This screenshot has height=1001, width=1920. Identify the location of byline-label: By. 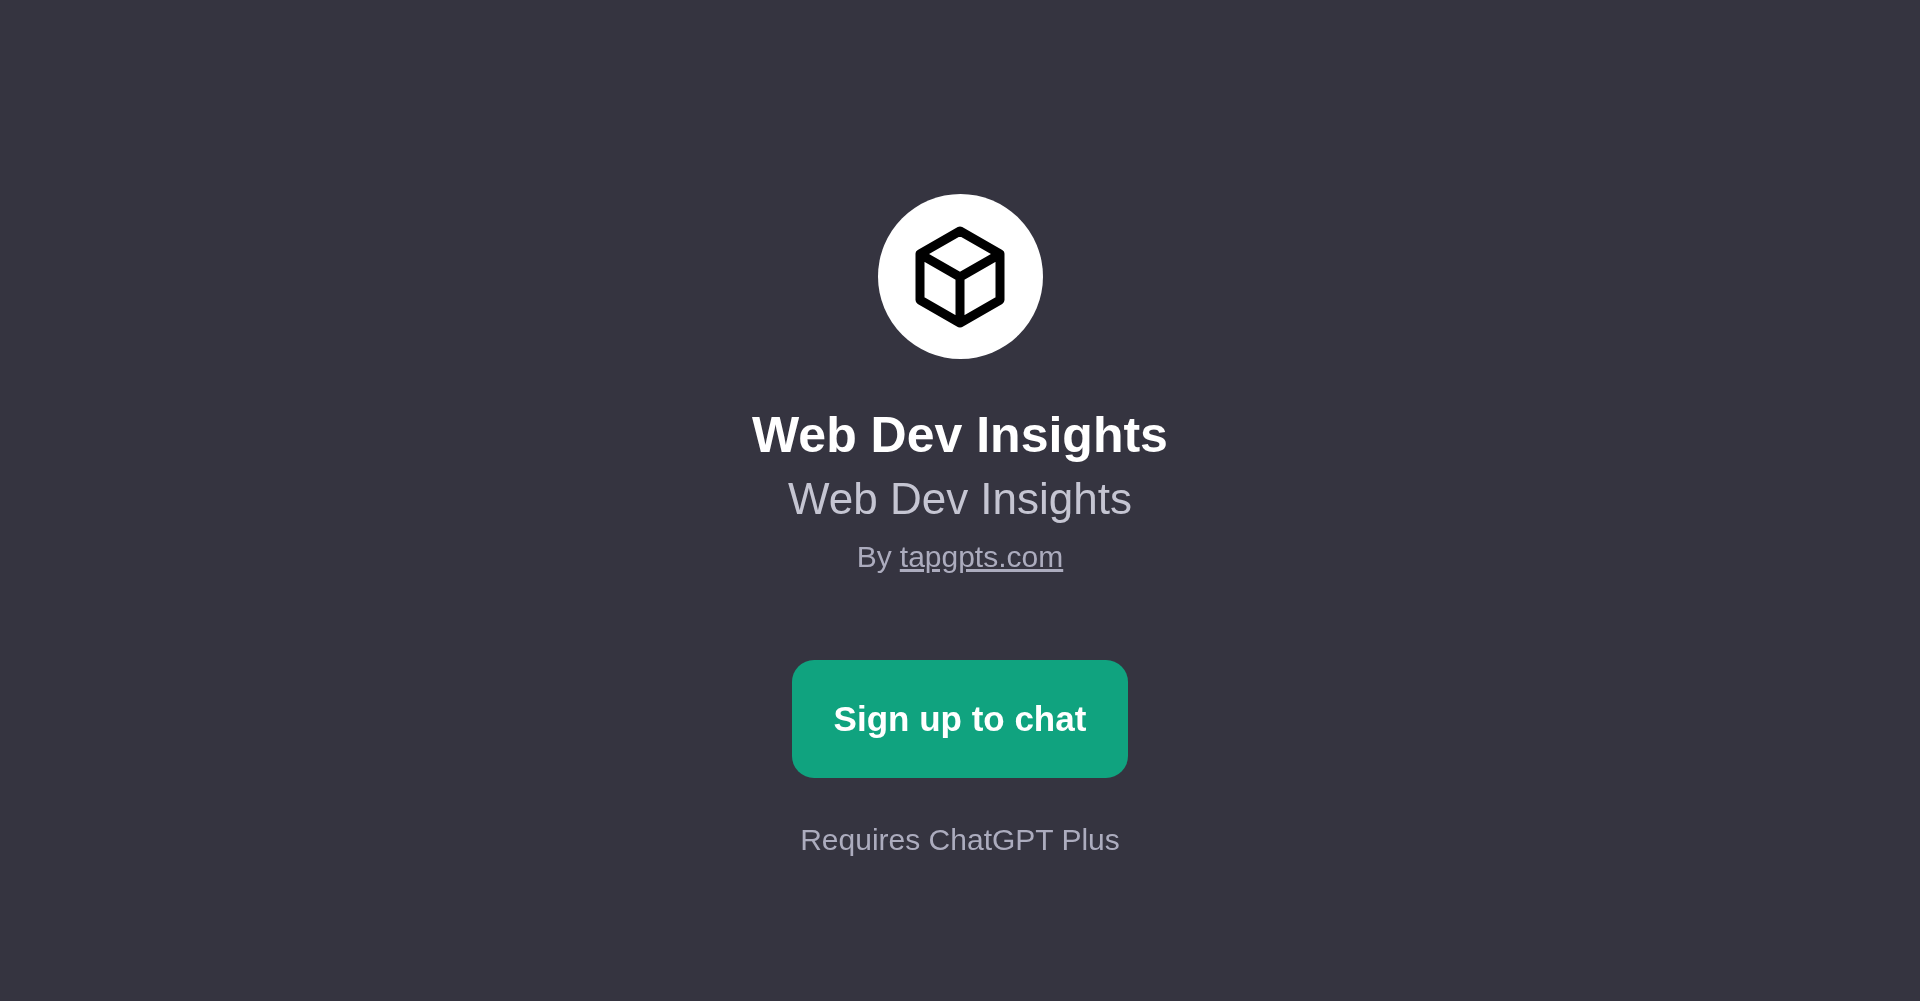
(874, 557).